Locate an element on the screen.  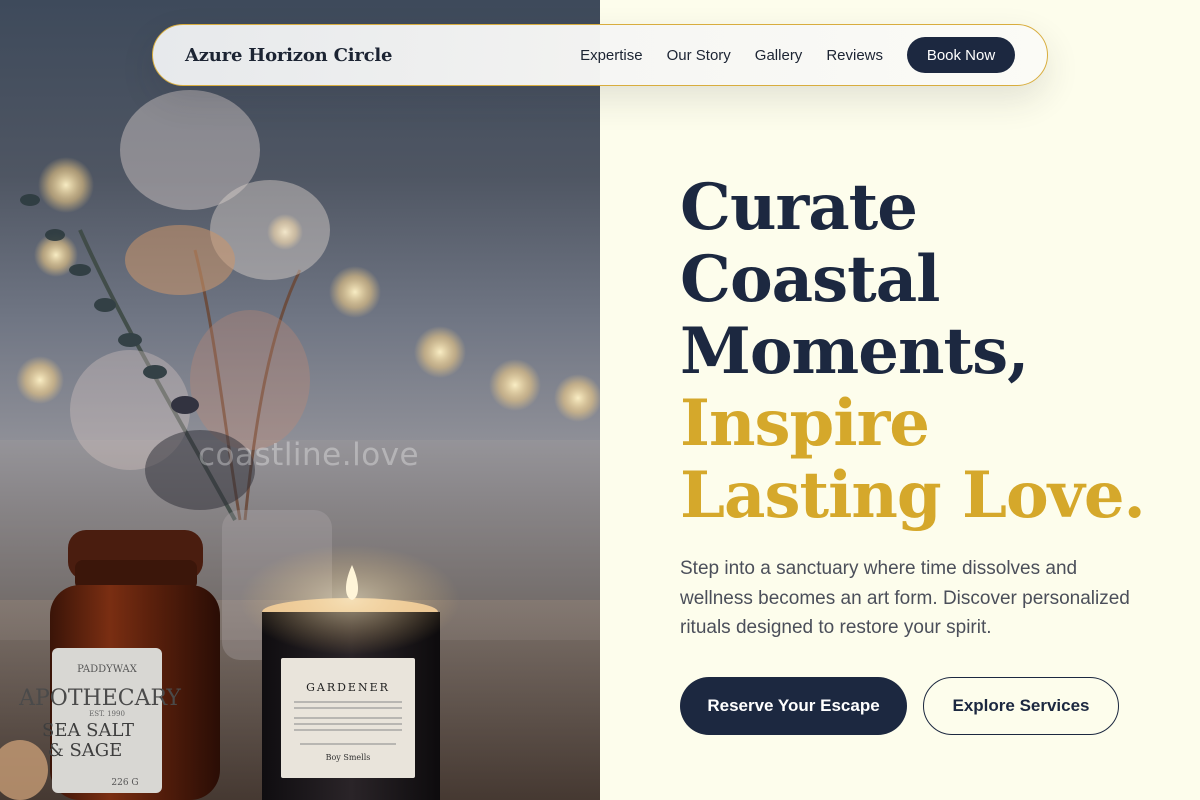
candle-title-text: GARDENER is located at coordinates (348, 687).